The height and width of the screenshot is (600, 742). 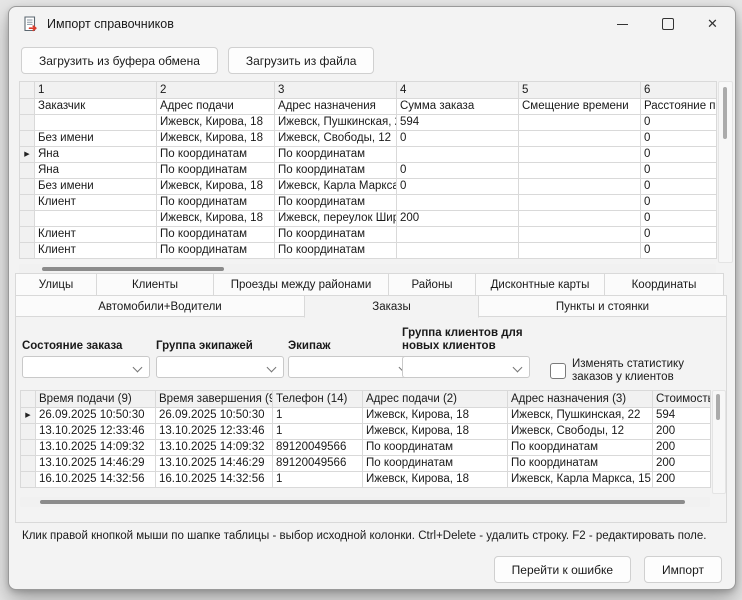 What do you see at coordinates (435, 399) in the screenshot?
I see `column-header: Адрес подачи (2)` at bounding box center [435, 399].